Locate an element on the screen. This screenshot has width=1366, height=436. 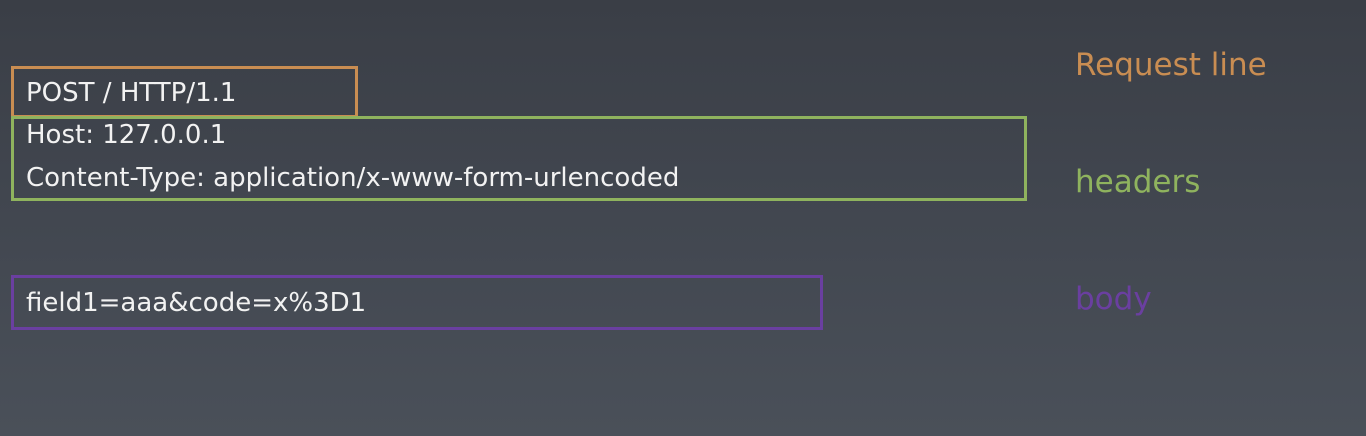
body-text: field1=aaa&code=x%3D1 is located at coordinates (196, 303).